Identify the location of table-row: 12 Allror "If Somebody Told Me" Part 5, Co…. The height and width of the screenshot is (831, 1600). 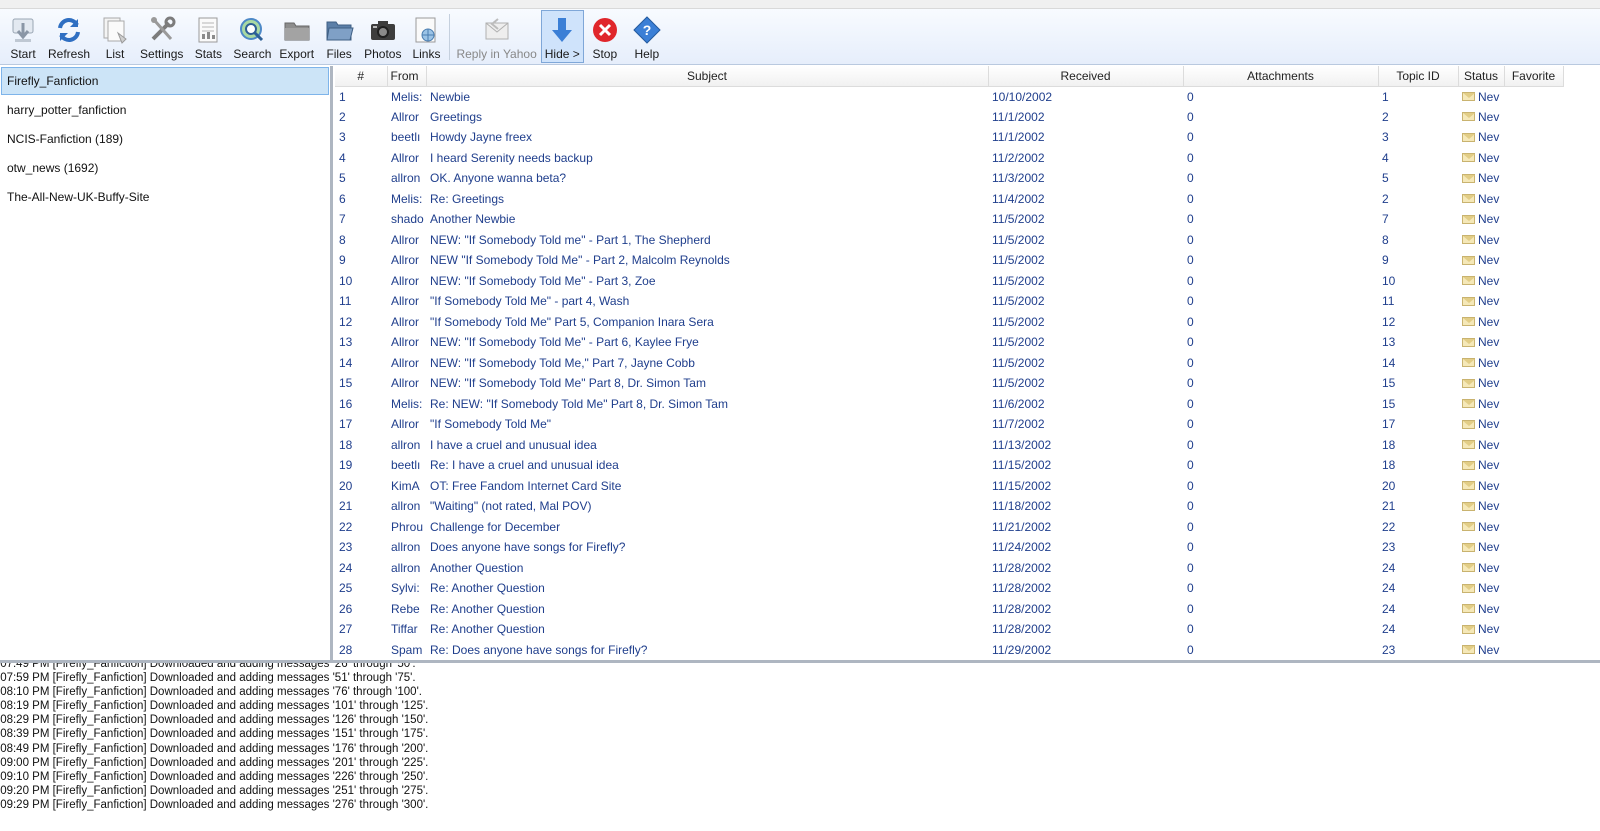
(949, 322).